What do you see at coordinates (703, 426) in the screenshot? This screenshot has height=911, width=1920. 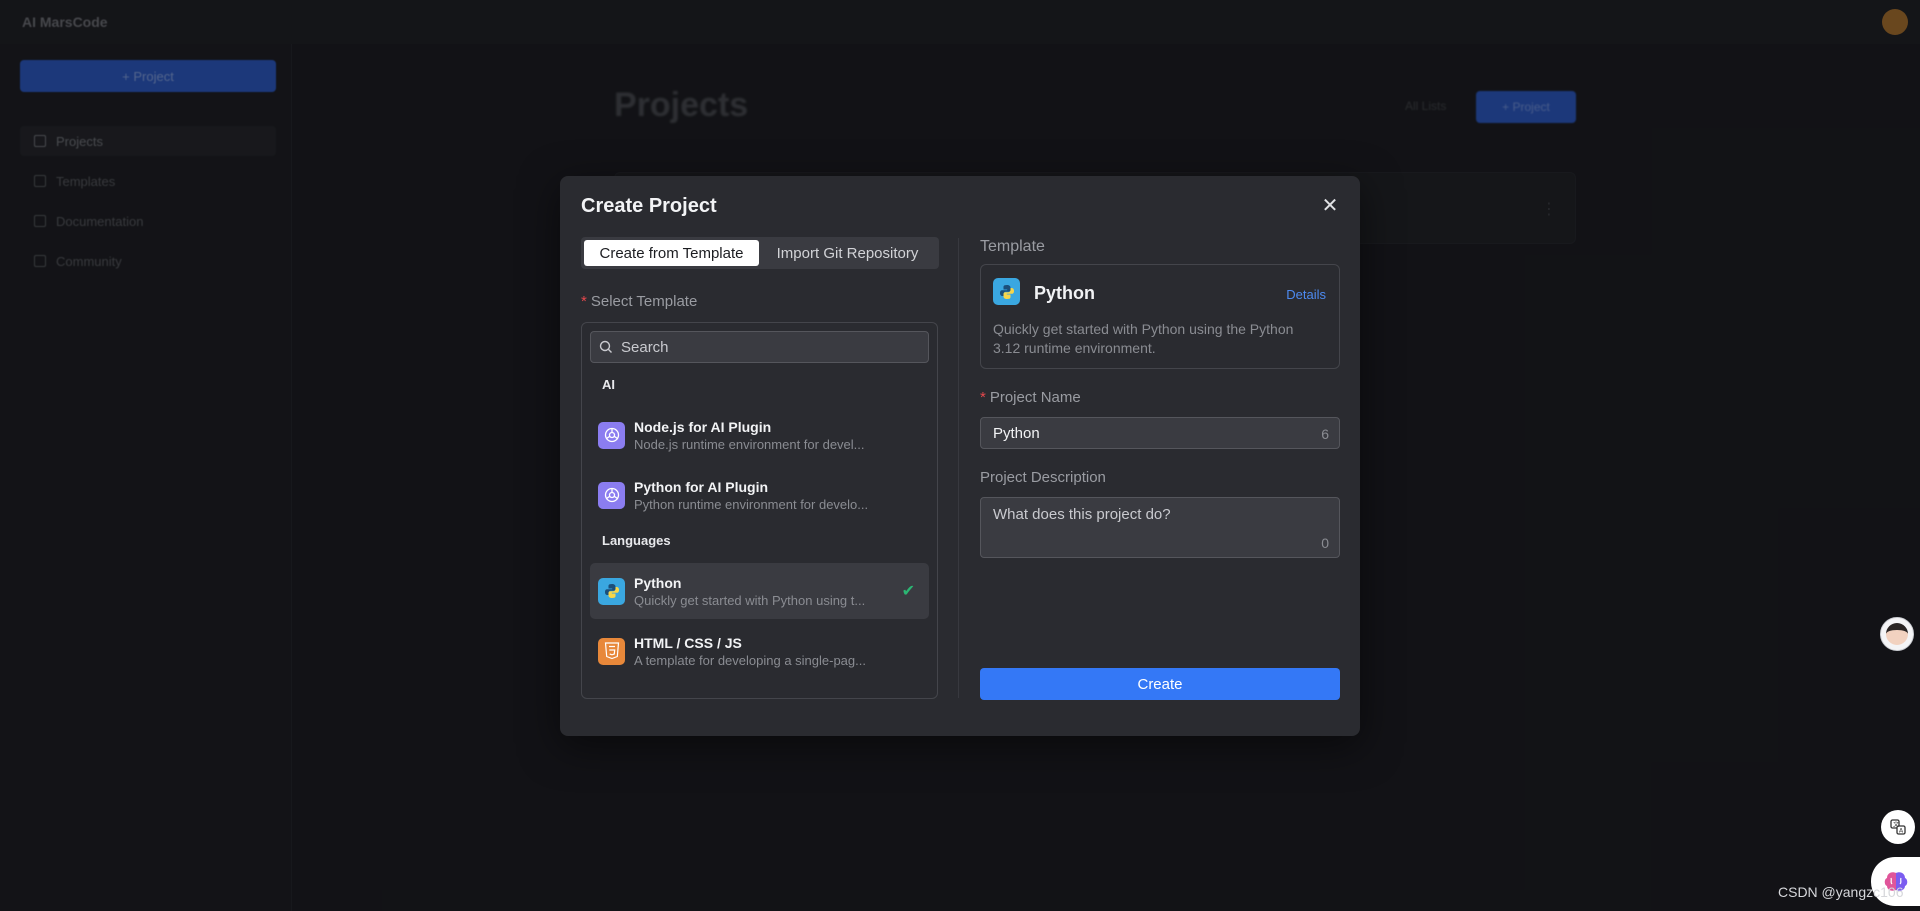 I see `template-name: Node.js for AI Plugin` at bounding box center [703, 426].